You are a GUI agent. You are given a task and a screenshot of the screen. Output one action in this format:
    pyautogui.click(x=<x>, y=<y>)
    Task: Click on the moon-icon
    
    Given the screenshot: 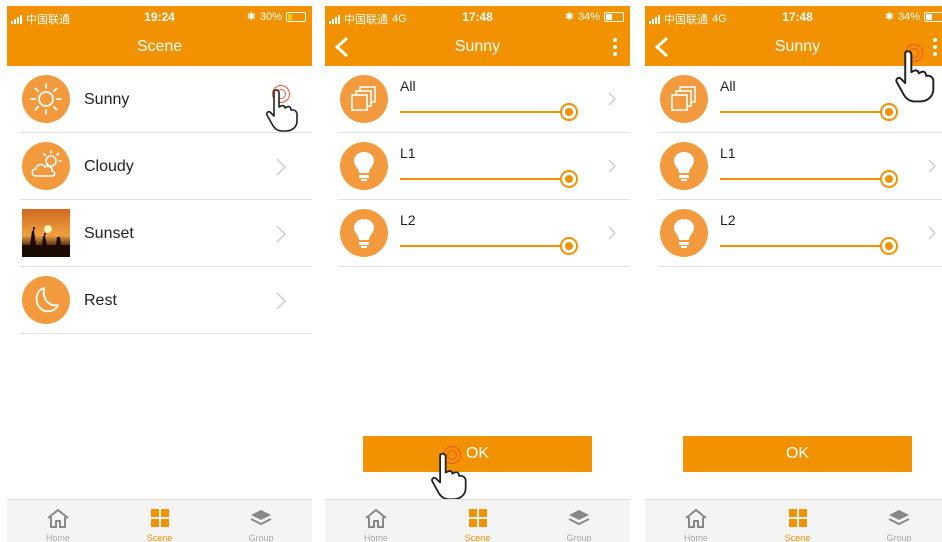 What is the action you would take?
    pyautogui.click(x=46, y=300)
    